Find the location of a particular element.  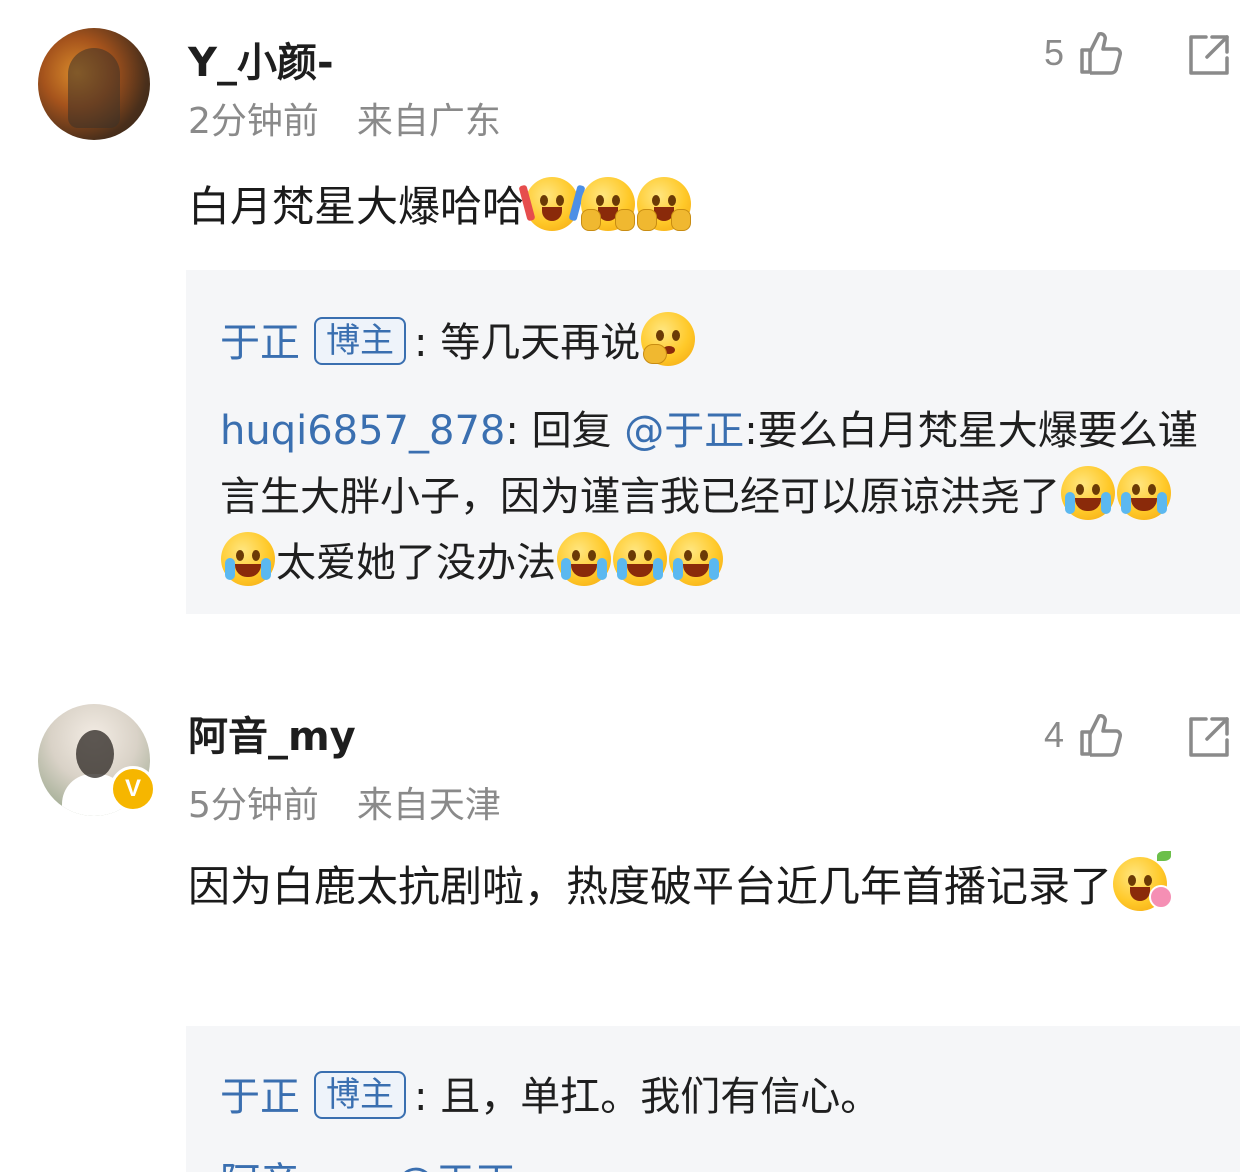

comment-username: Y_小颜- is located at coordinates (261, 59).